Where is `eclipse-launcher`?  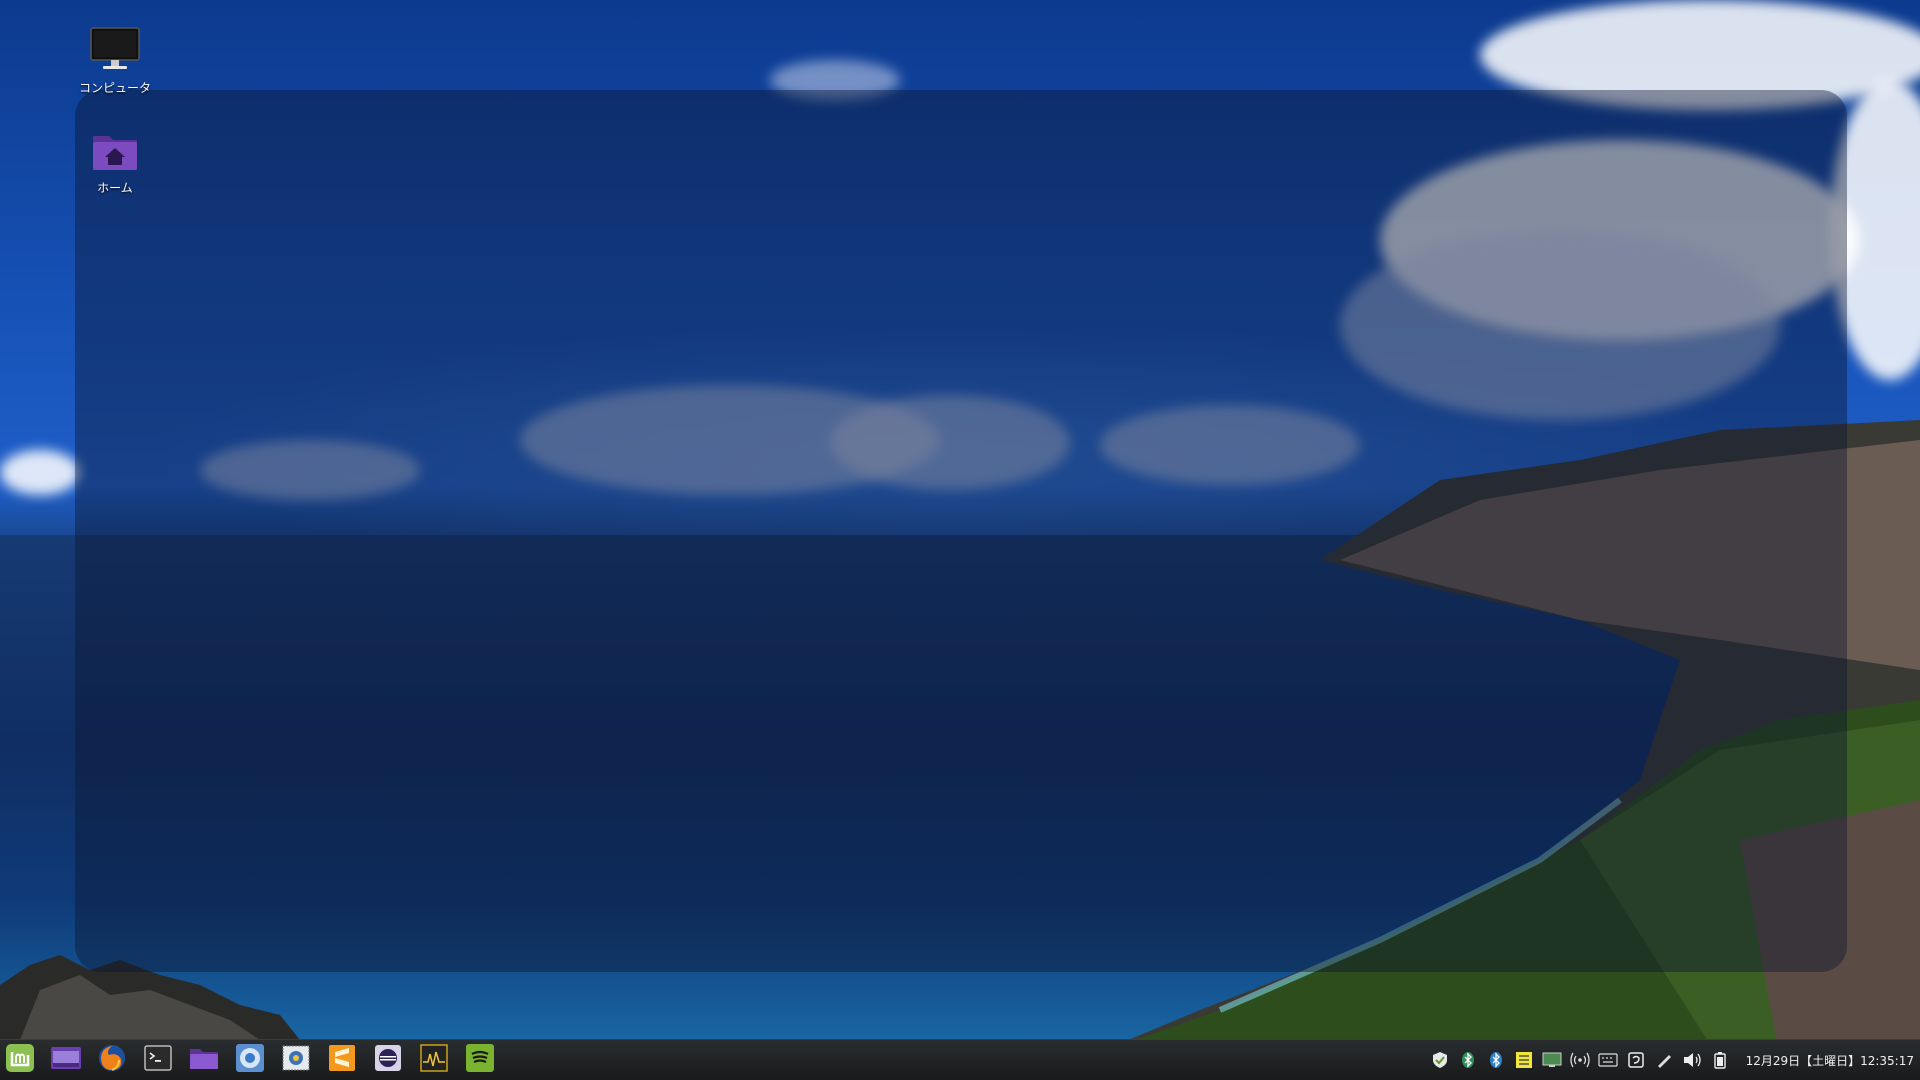
eclipse-launcher is located at coordinates (388, 1060).